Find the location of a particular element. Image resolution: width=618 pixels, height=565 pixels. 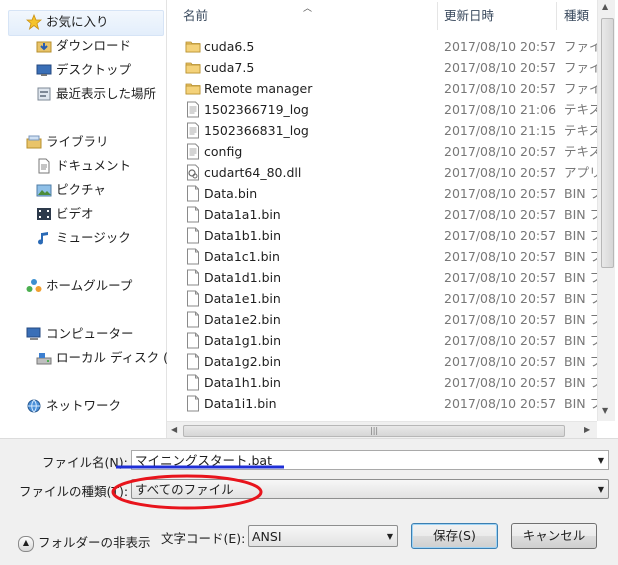

file-row: cuda6.5 2017/08/10 20:57 ファイ is located at coordinates (384, 46).